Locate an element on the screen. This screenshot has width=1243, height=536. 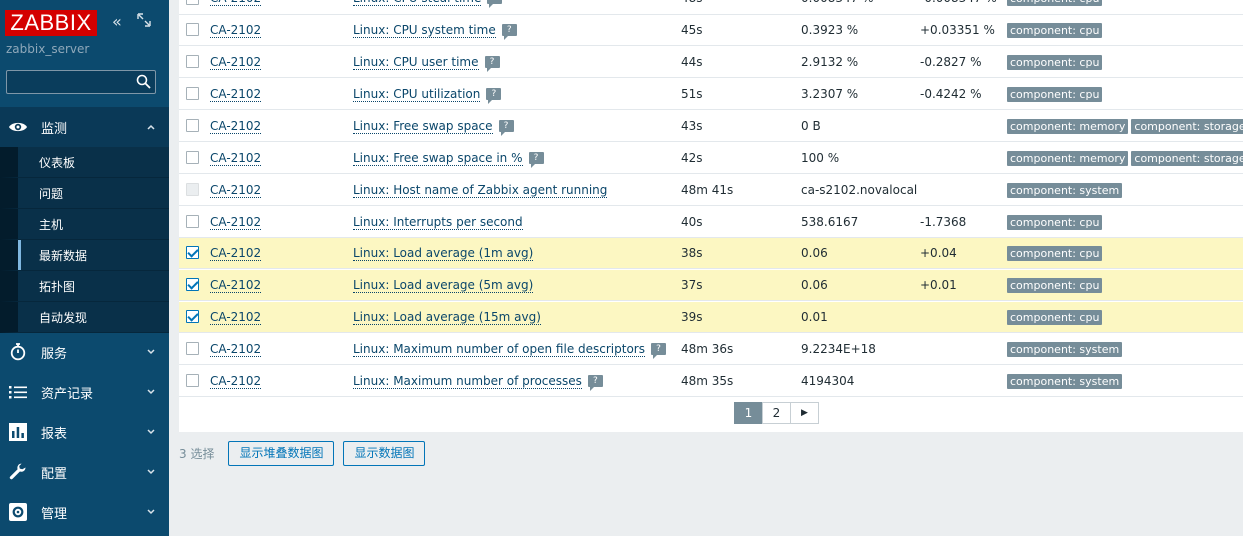
item-name-link: Linux: Free swap space in % is located at coordinates (438, 158).